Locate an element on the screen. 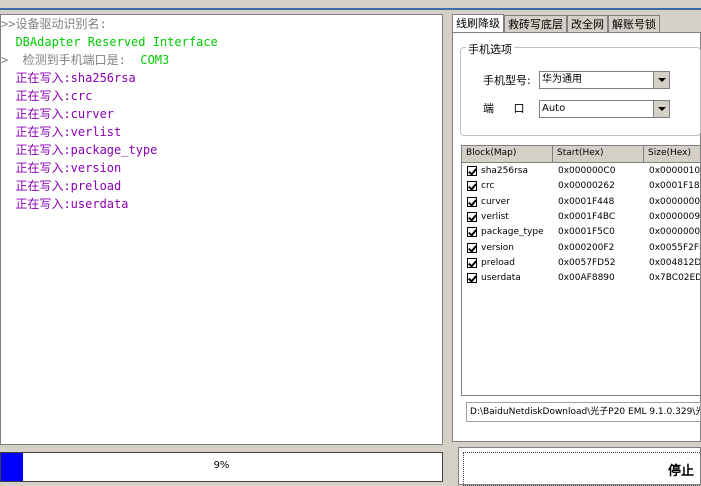 Image resolution: width=701 pixels, height=486 pixels. cell-size: 0x004812D4 is located at coordinates (675, 262).